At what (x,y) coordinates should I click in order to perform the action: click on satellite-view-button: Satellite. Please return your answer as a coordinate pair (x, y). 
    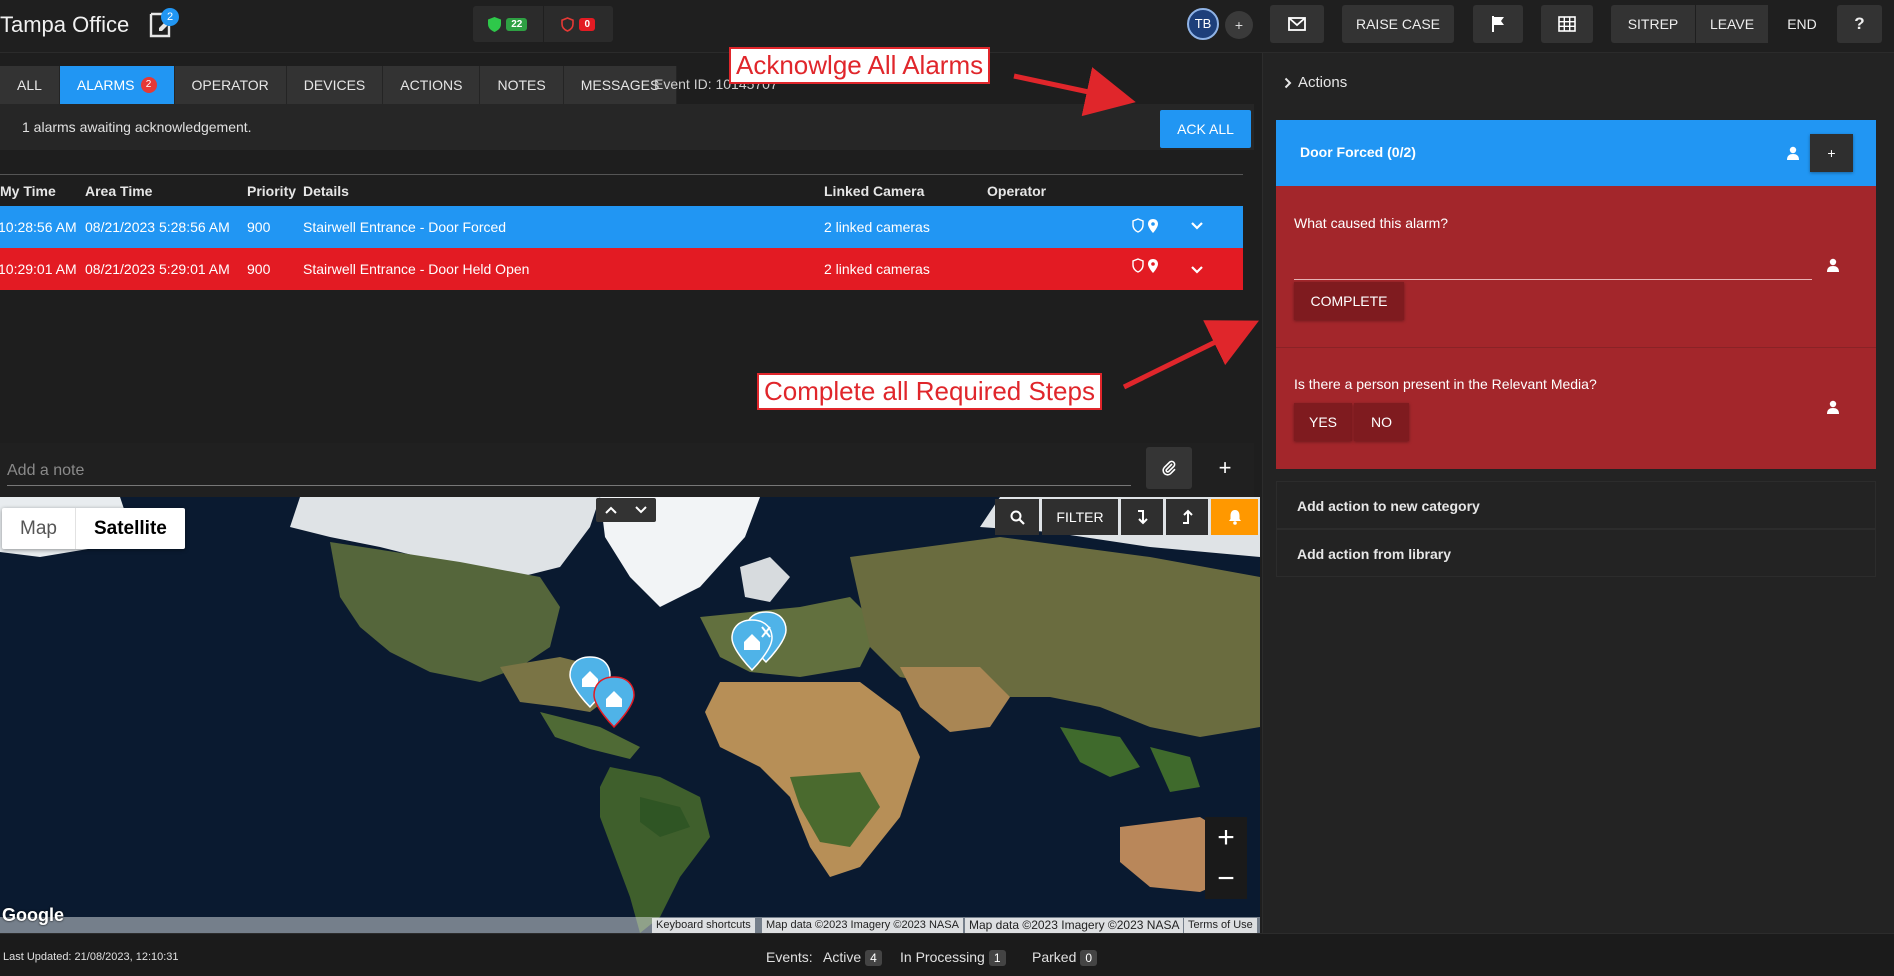
    Looking at the image, I should click on (129, 528).